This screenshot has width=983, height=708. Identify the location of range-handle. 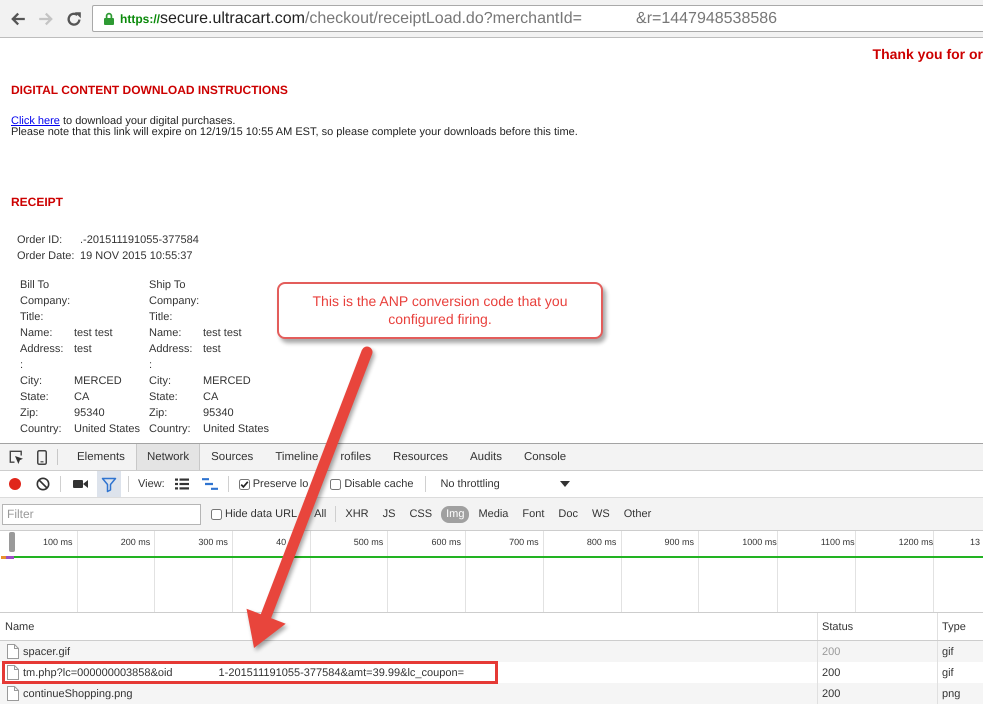
(12, 542).